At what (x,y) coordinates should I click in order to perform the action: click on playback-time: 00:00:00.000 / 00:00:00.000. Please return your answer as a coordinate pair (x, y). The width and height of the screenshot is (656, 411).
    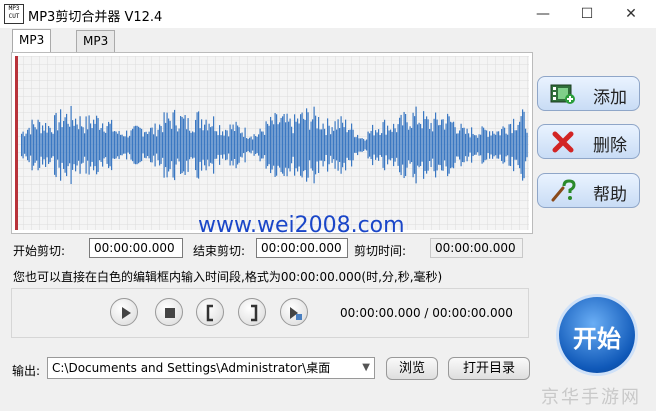
    Looking at the image, I should click on (426, 313).